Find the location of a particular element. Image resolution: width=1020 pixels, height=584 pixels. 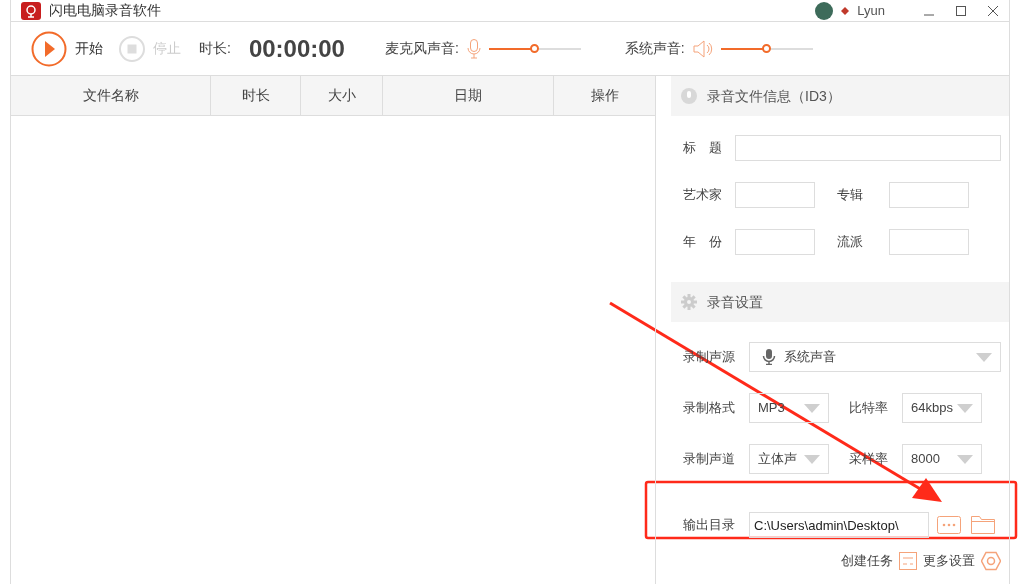

section-title: 录音设置 is located at coordinates (735, 302).